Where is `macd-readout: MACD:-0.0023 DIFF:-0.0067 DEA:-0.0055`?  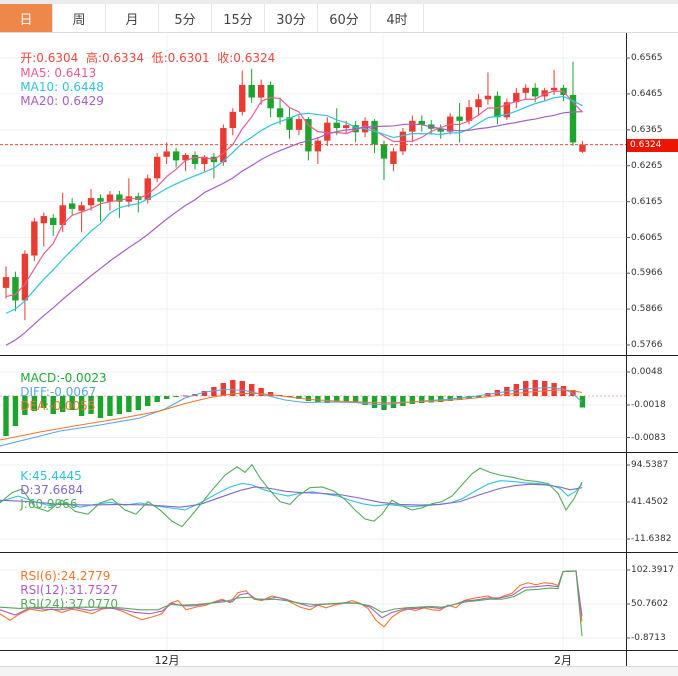
macd-readout: MACD:-0.0023 DIFF:-0.0067 DEA:-0.0055 is located at coordinates (62, 392).